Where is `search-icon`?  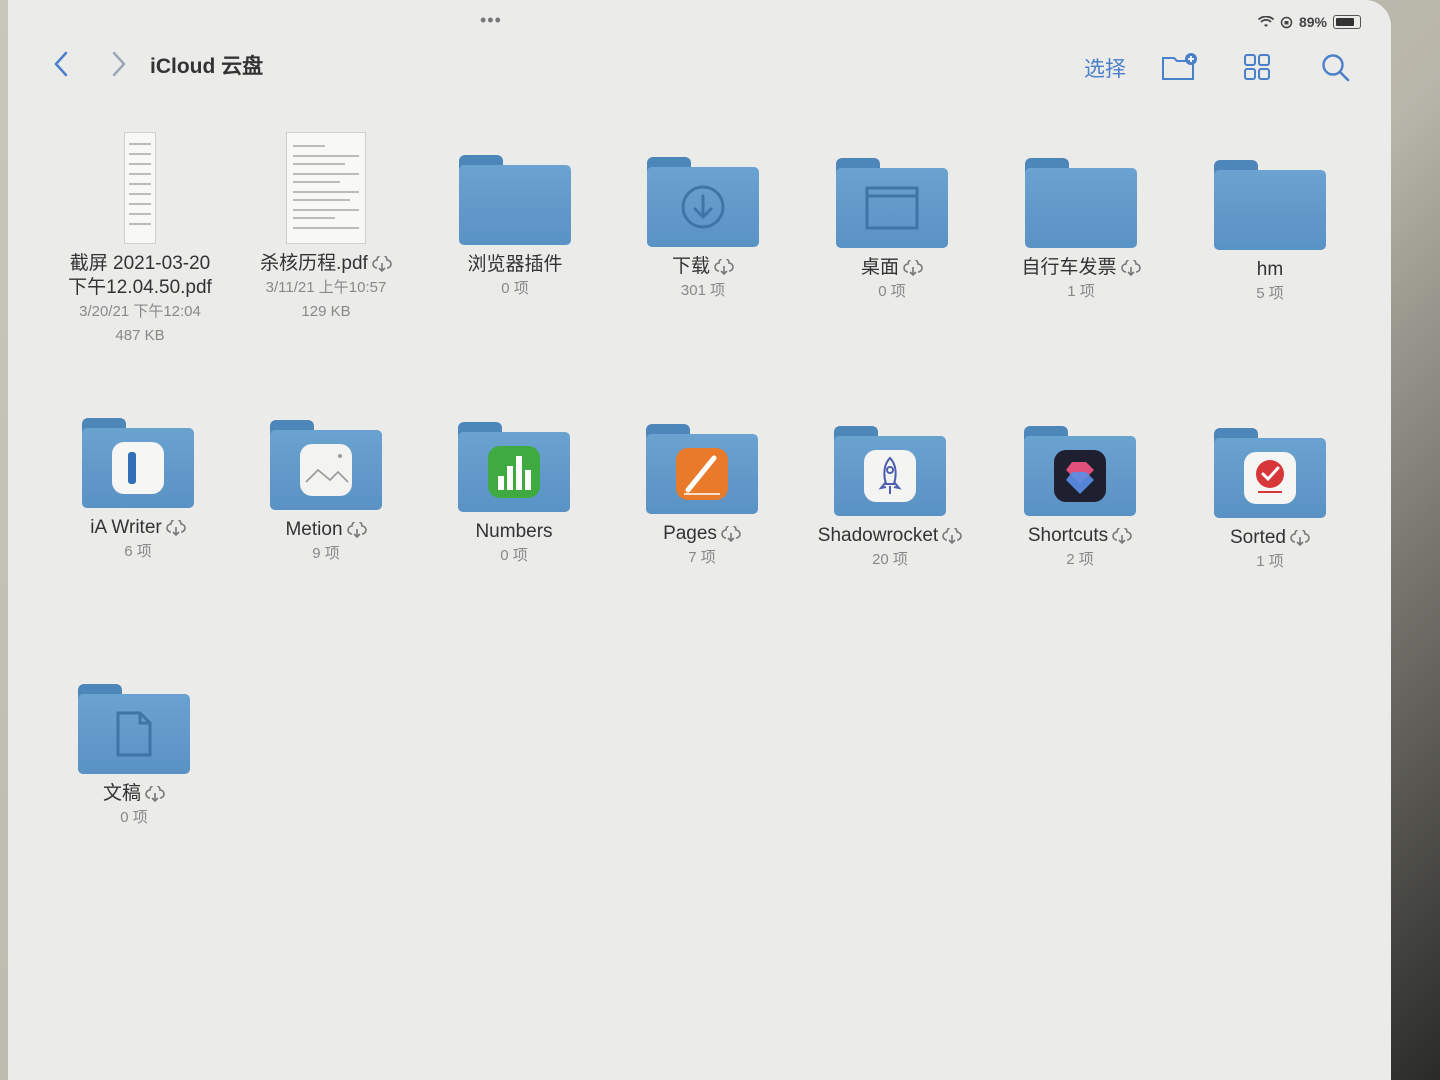 search-icon is located at coordinates (1336, 68).